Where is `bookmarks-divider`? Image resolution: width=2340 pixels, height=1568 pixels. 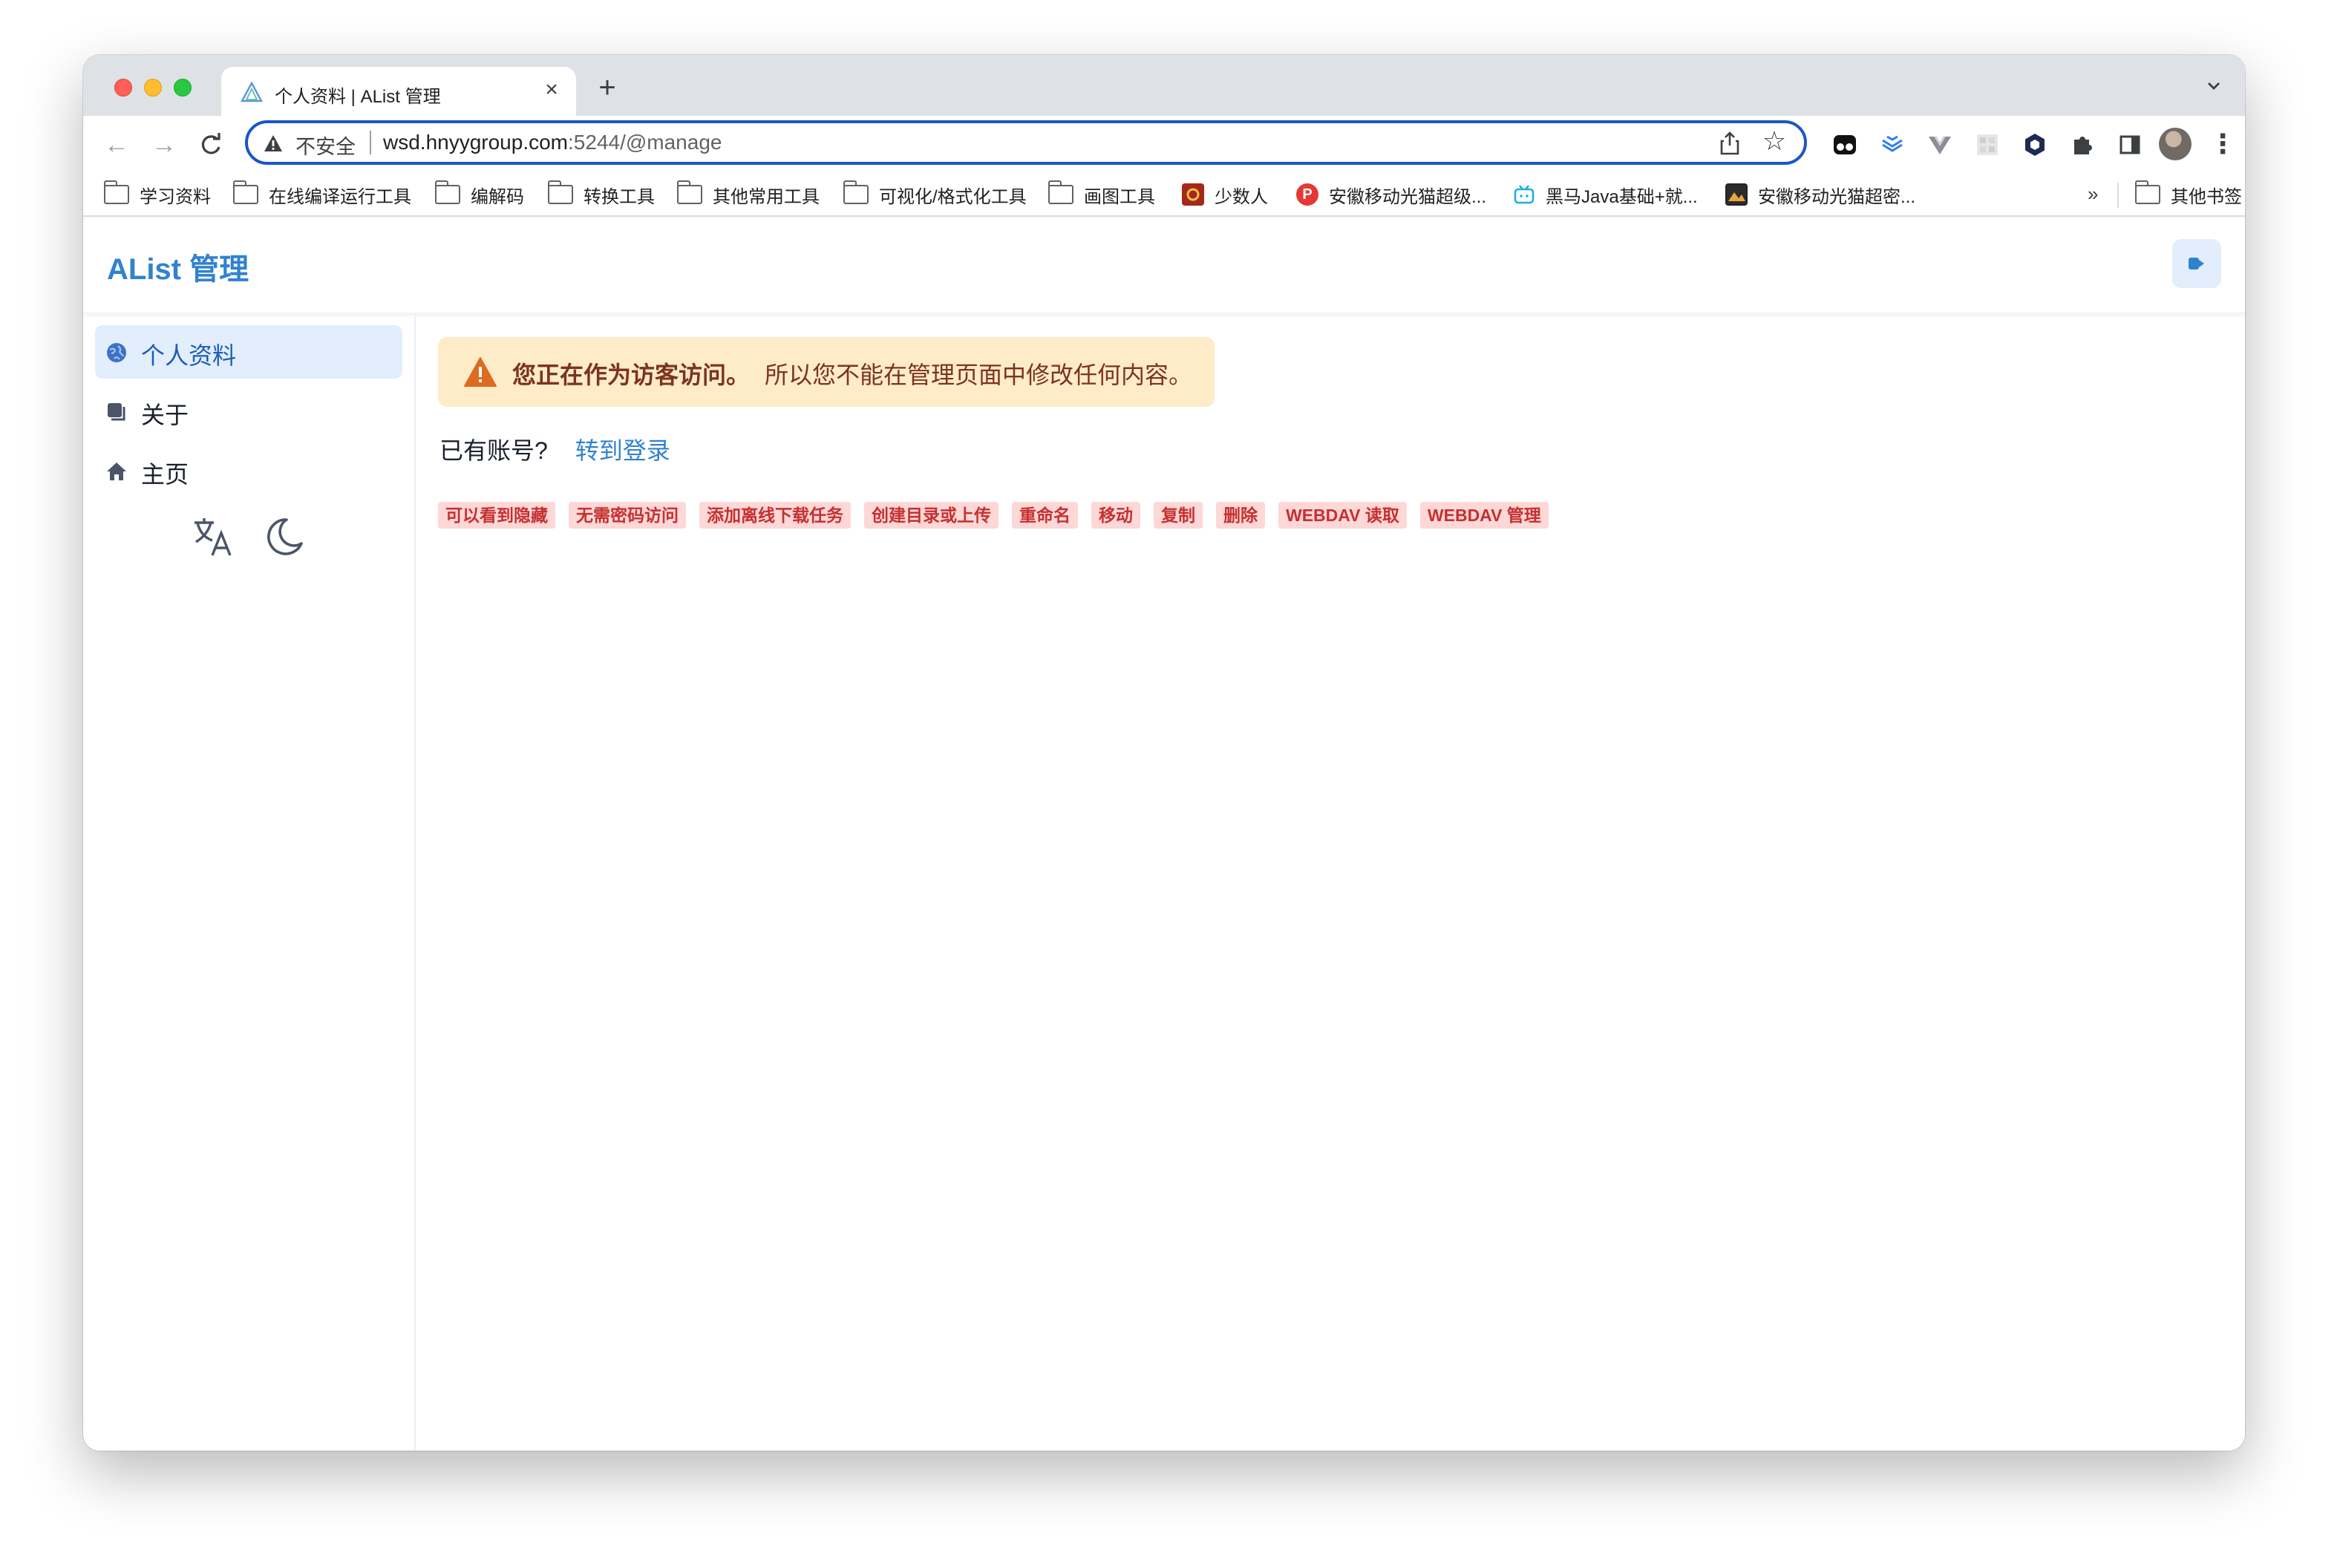
bookmarks-divider is located at coordinates (2118, 195).